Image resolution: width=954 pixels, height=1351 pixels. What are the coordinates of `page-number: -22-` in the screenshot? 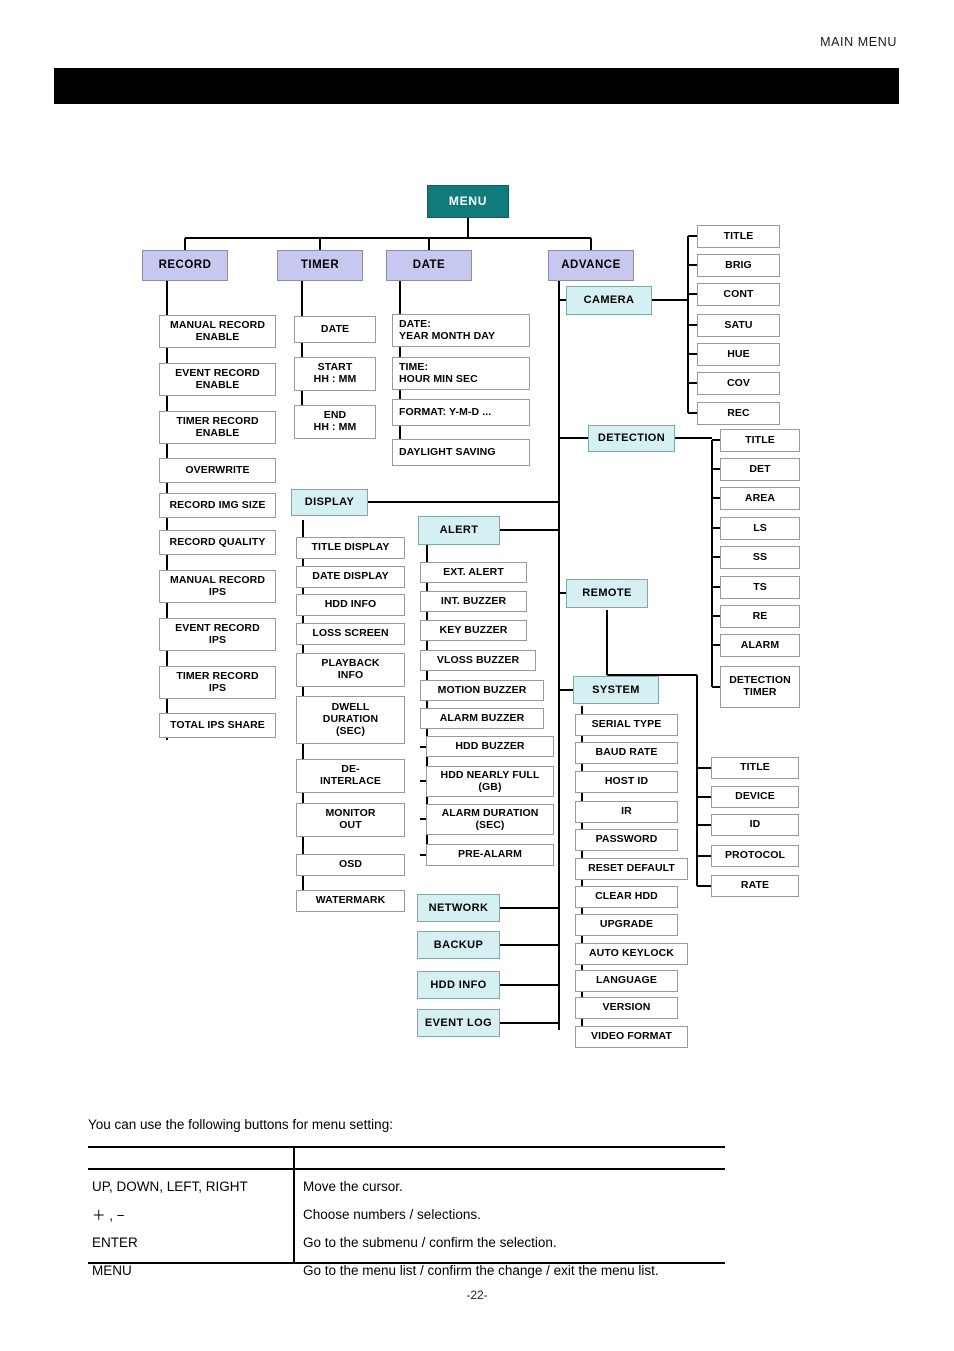 It's located at (477, 1295).